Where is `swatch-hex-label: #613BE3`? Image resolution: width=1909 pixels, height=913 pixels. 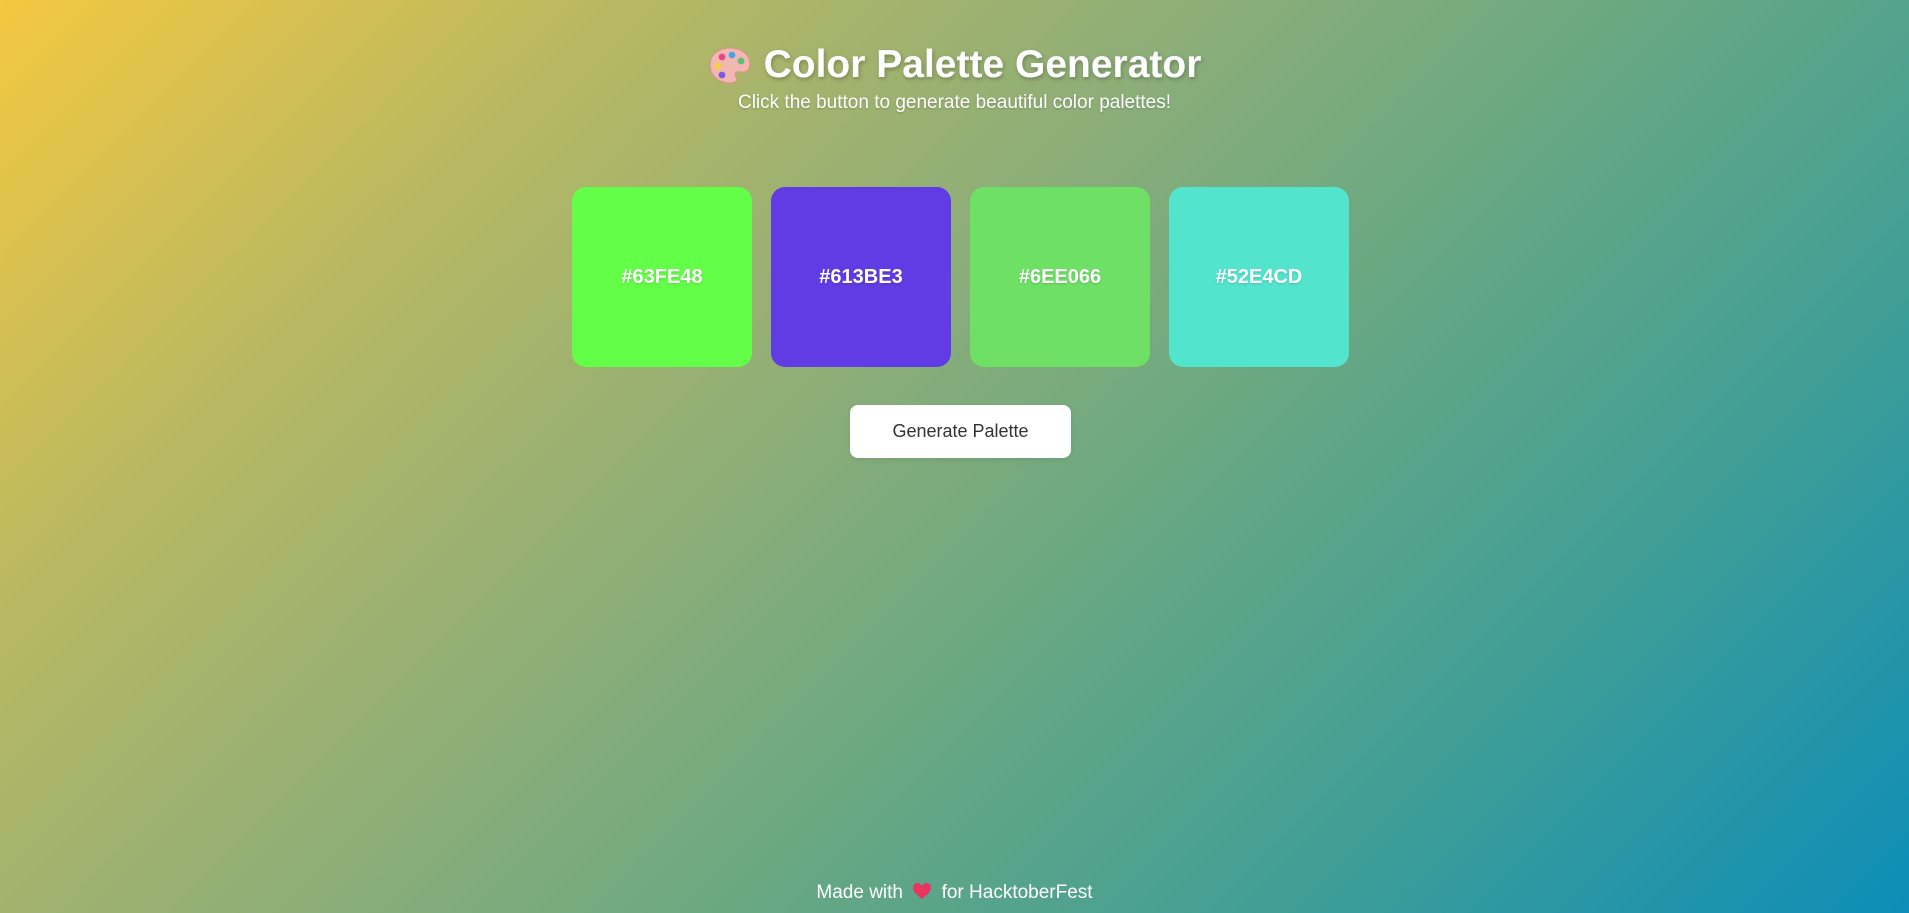
swatch-hex-label: #613BE3 is located at coordinates (861, 276).